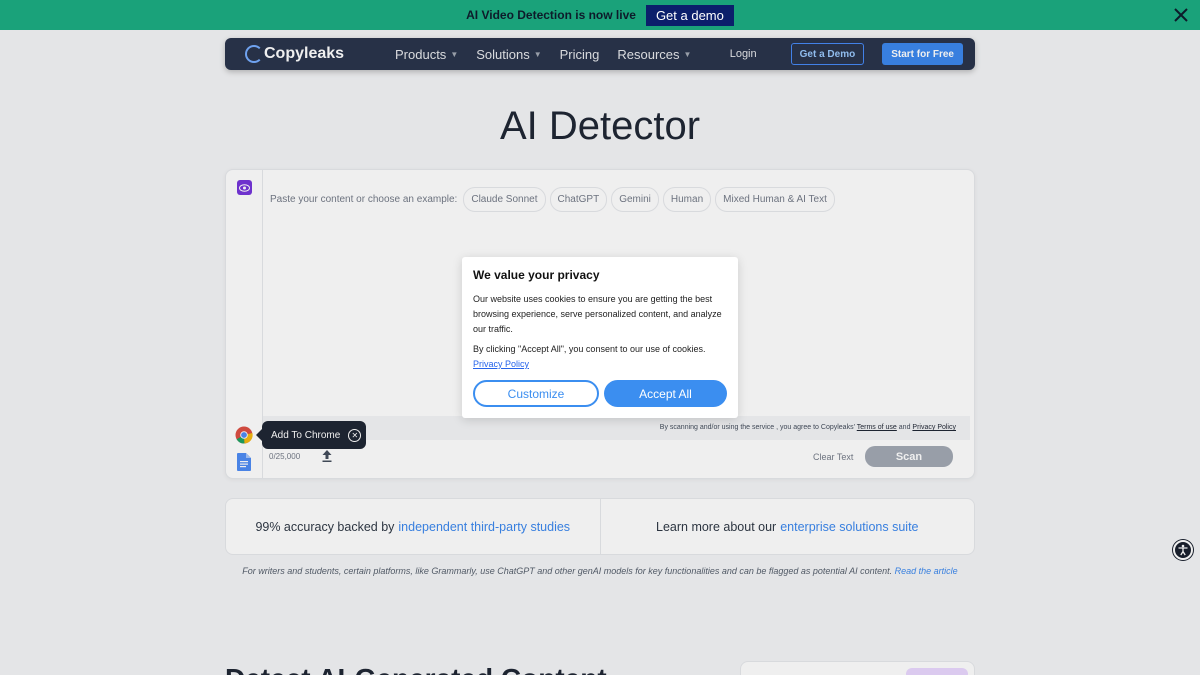  Describe the element at coordinates (501, 364) in the screenshot. I see `privacy-policy-link: Privacy Policy` at that location.